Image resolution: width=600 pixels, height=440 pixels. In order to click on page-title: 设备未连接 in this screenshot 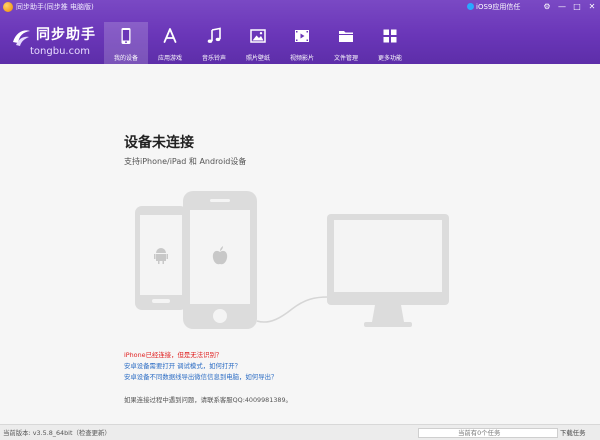, I will do `click(159, 143)`.